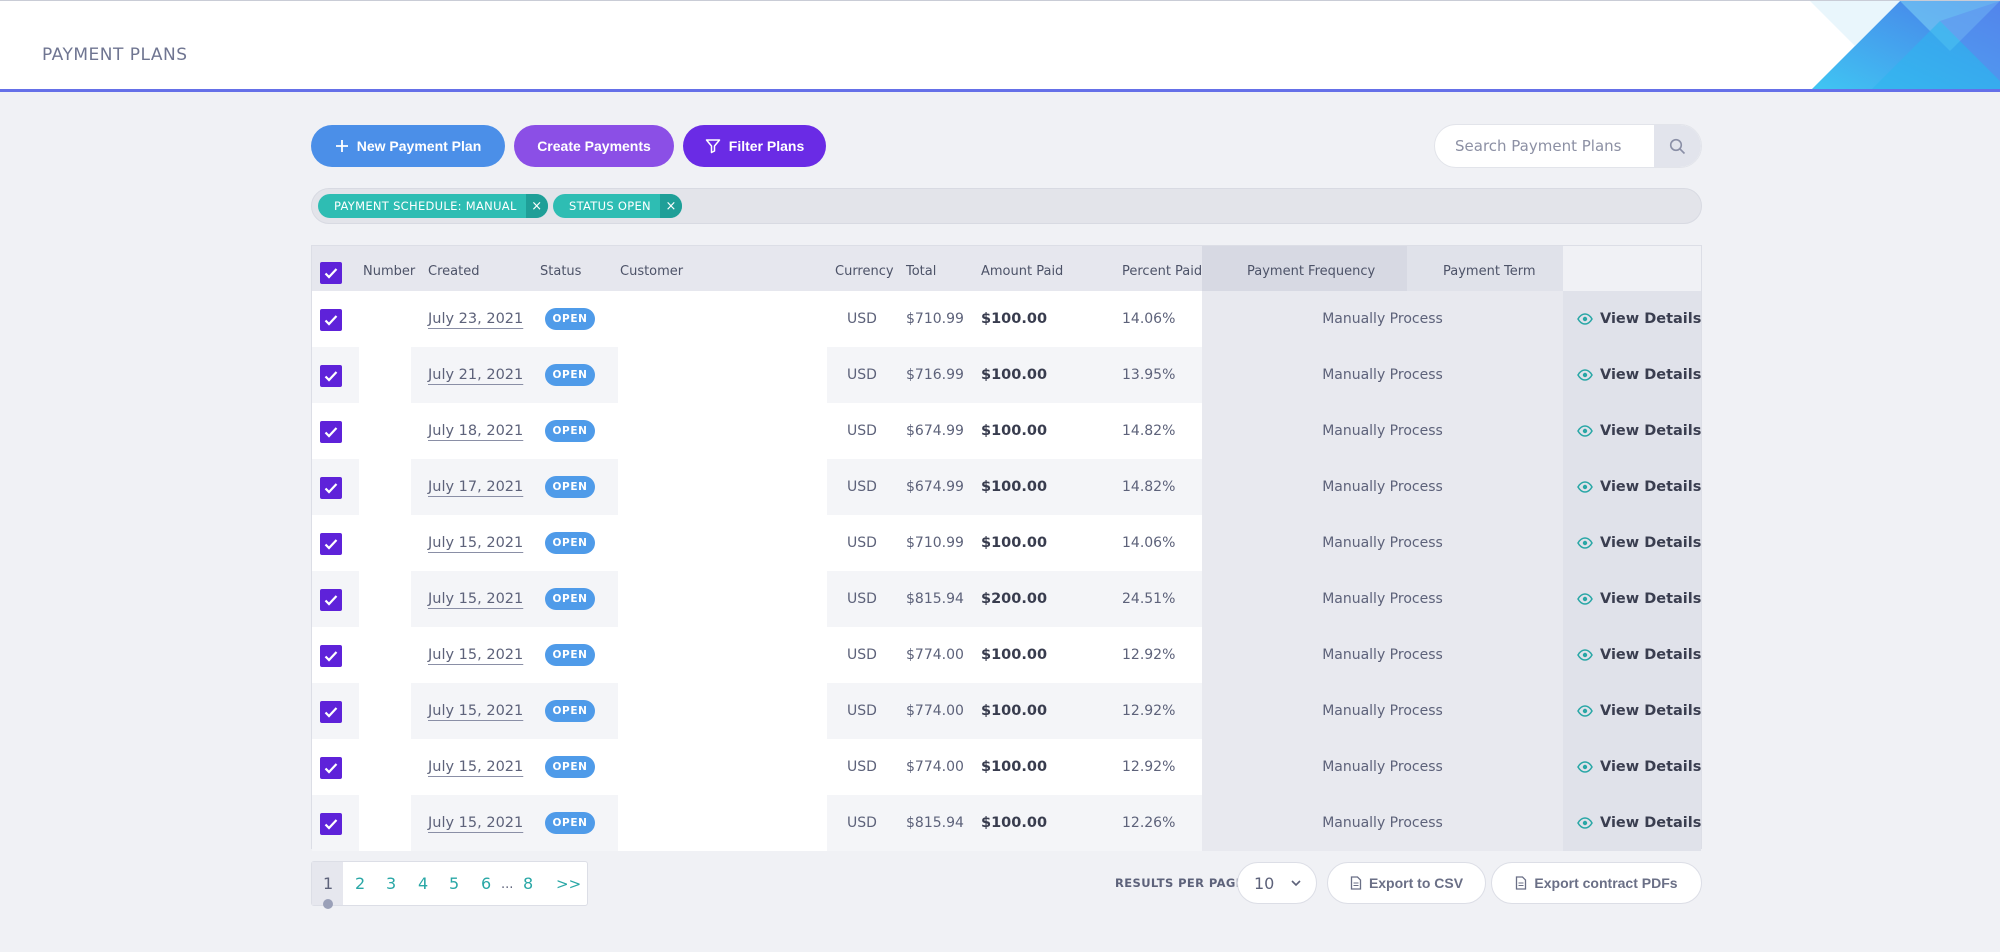 The height and width of the screenshot is (952, 2000). Describe the element at coordinates (454, 883) in the screenshot. I see `page-link-5: 5` at that location.